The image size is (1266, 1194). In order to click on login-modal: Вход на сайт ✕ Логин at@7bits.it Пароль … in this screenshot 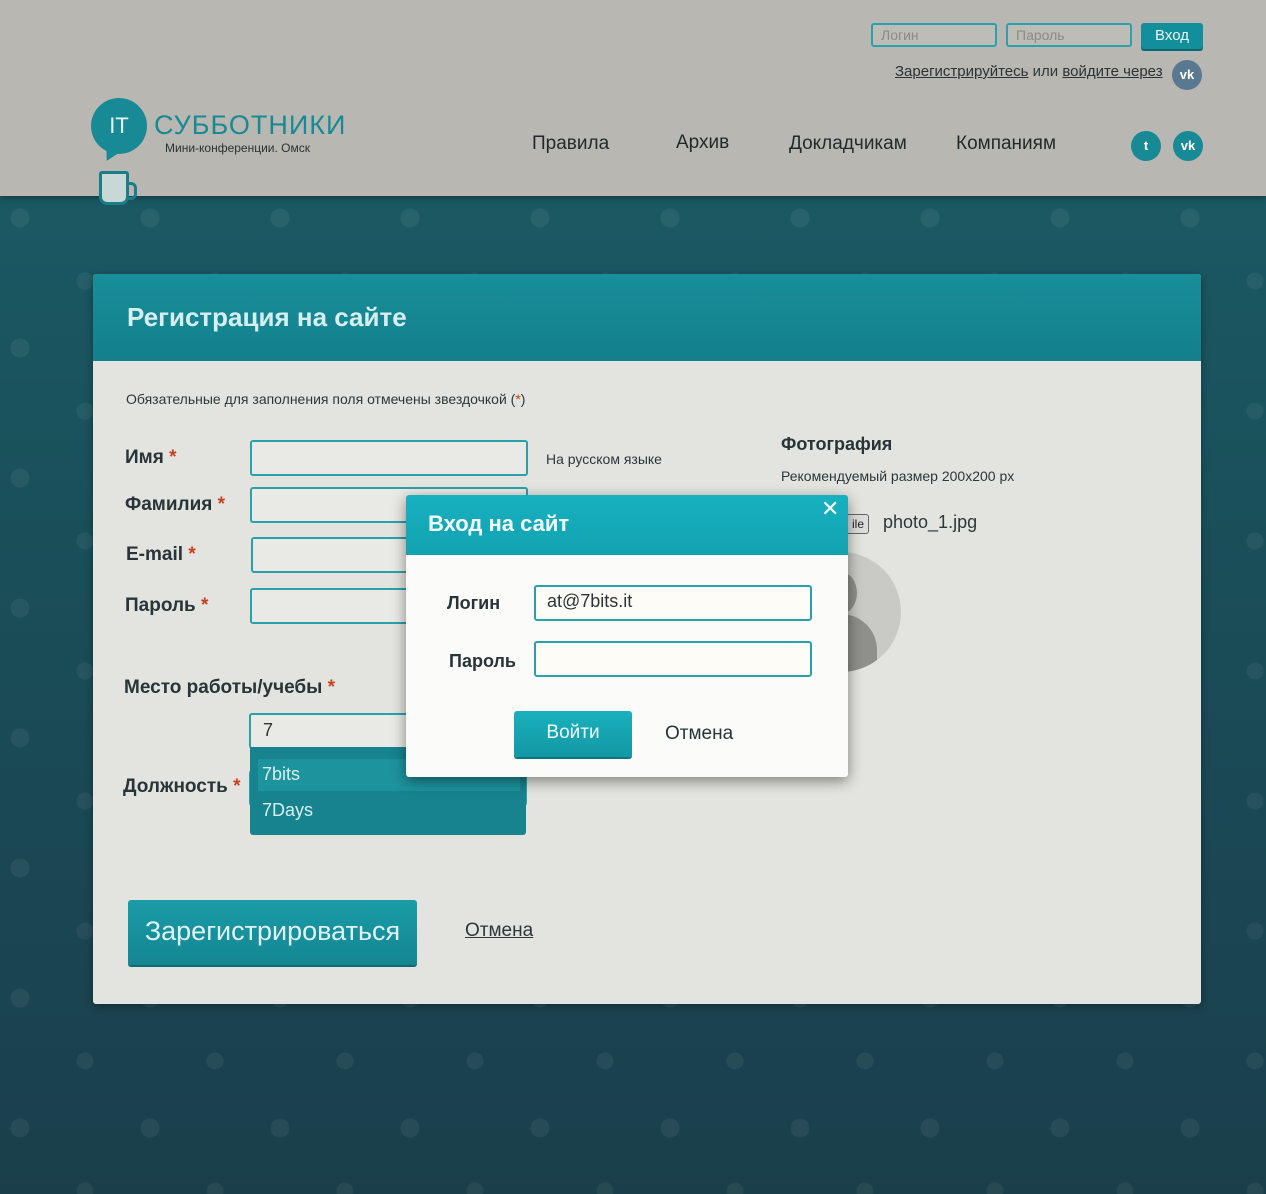, I will do `click(627, 636)`.